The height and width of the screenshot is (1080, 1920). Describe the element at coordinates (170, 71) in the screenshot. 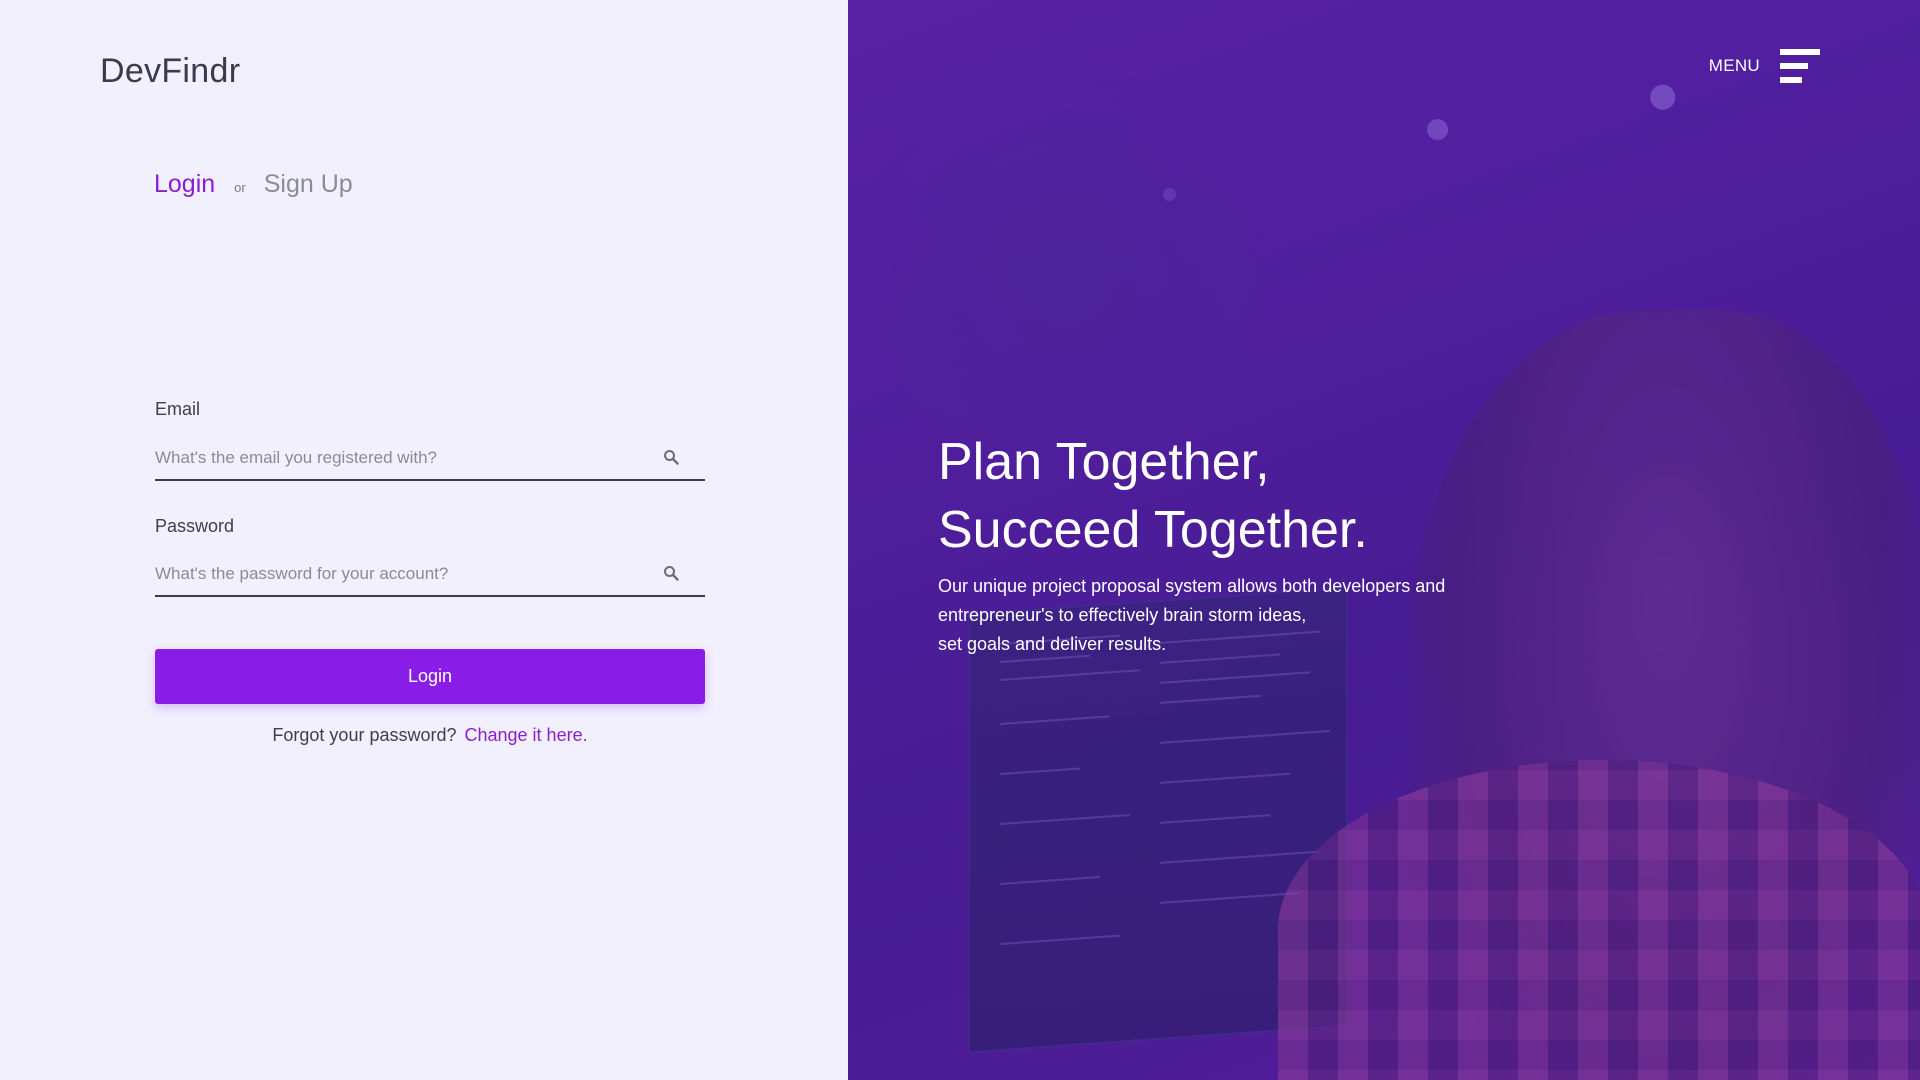

I see `brand-logo: DevFindr` at that location.